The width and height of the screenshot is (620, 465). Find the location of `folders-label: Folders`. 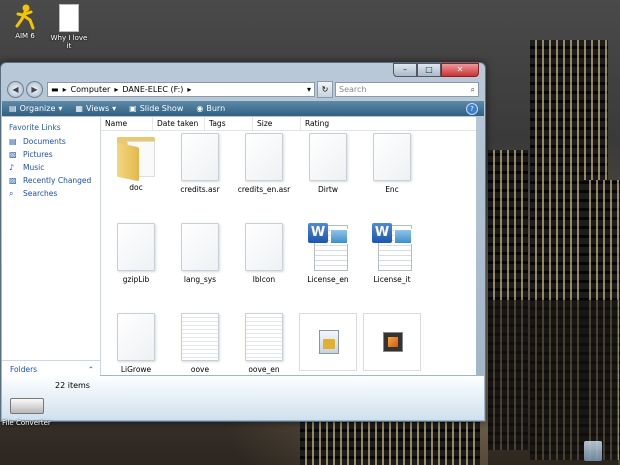

folders-label: Folders is located at coordinates (24, 369).